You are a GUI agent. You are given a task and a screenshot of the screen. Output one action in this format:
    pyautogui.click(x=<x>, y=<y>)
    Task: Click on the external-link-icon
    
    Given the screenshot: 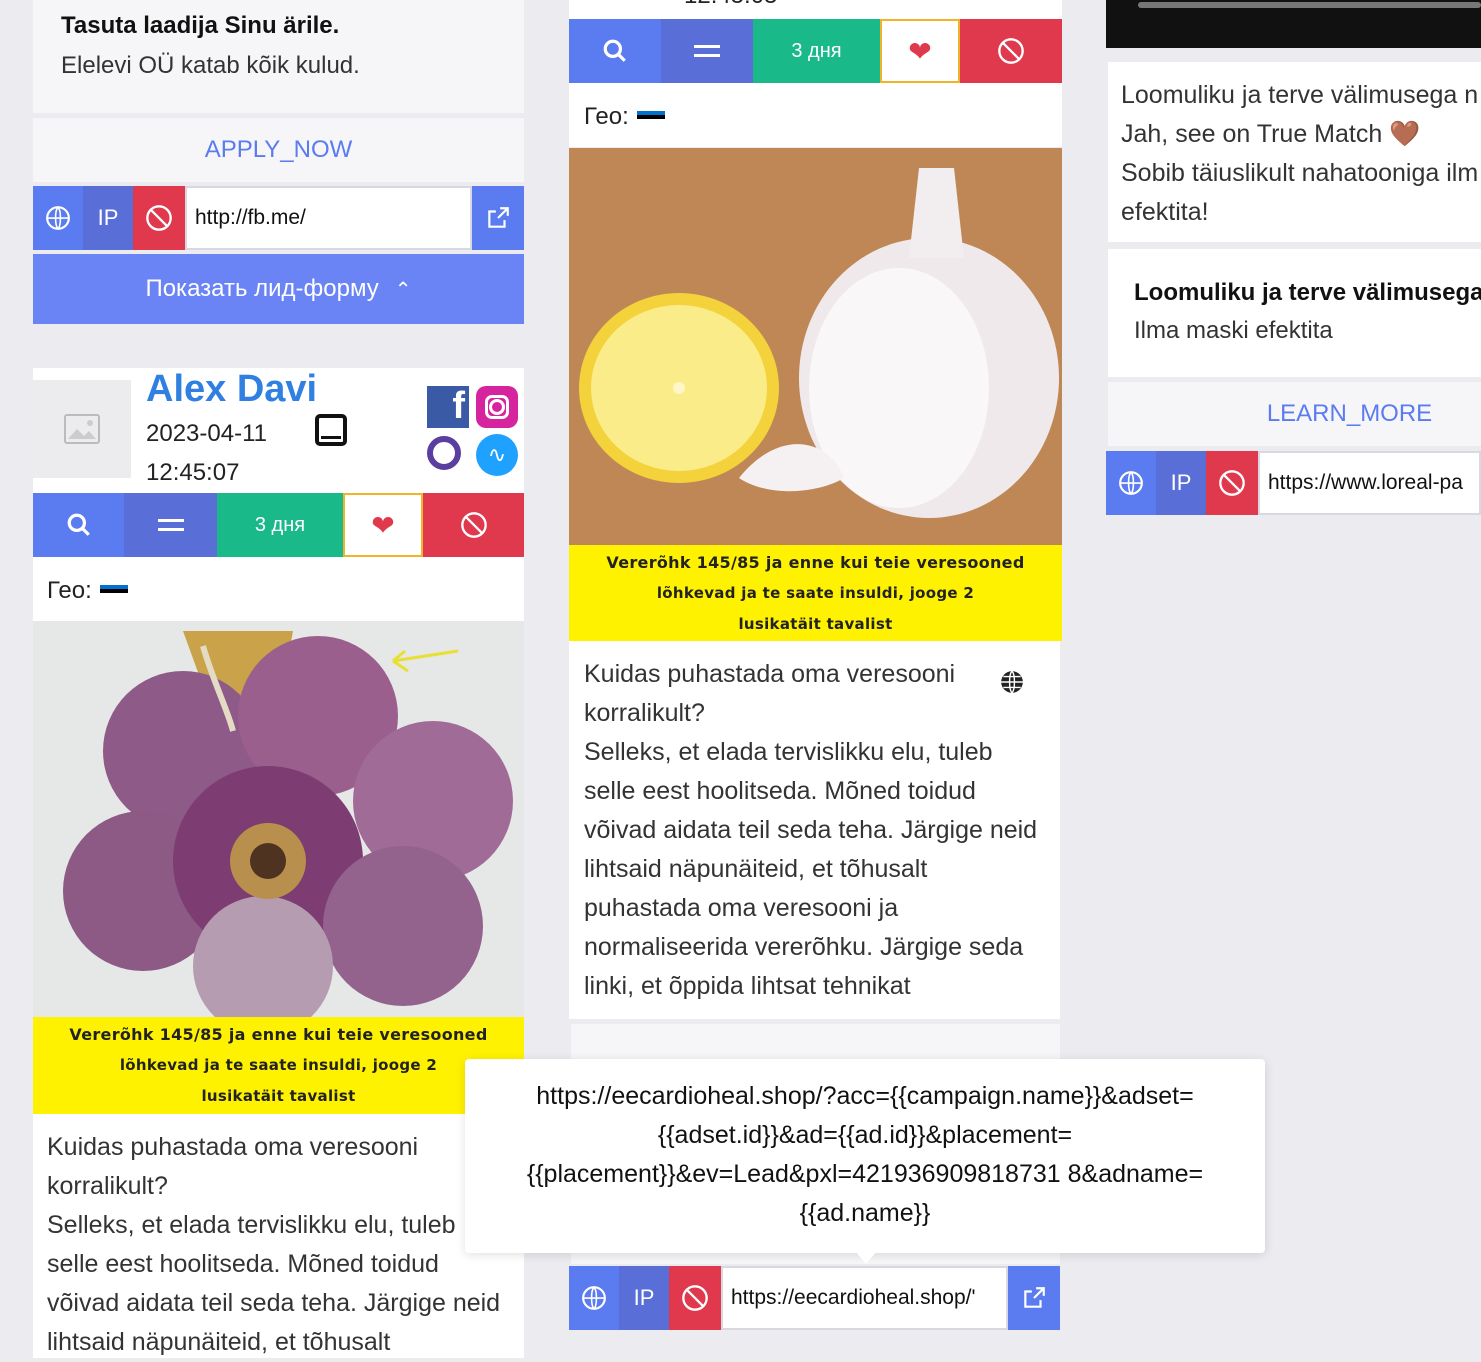 What is the action you would take?
    pyautogui.click(x=1034, y=1297)
    